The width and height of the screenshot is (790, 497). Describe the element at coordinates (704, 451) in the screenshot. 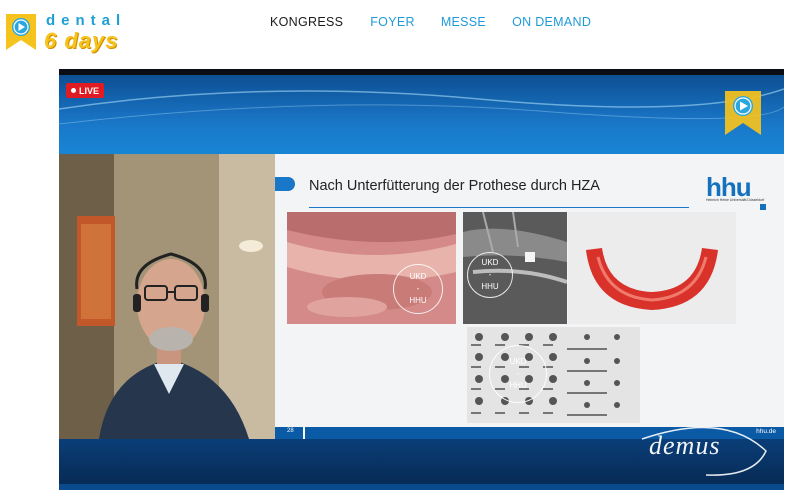

I see `demus-swoosh-icon` at that location.